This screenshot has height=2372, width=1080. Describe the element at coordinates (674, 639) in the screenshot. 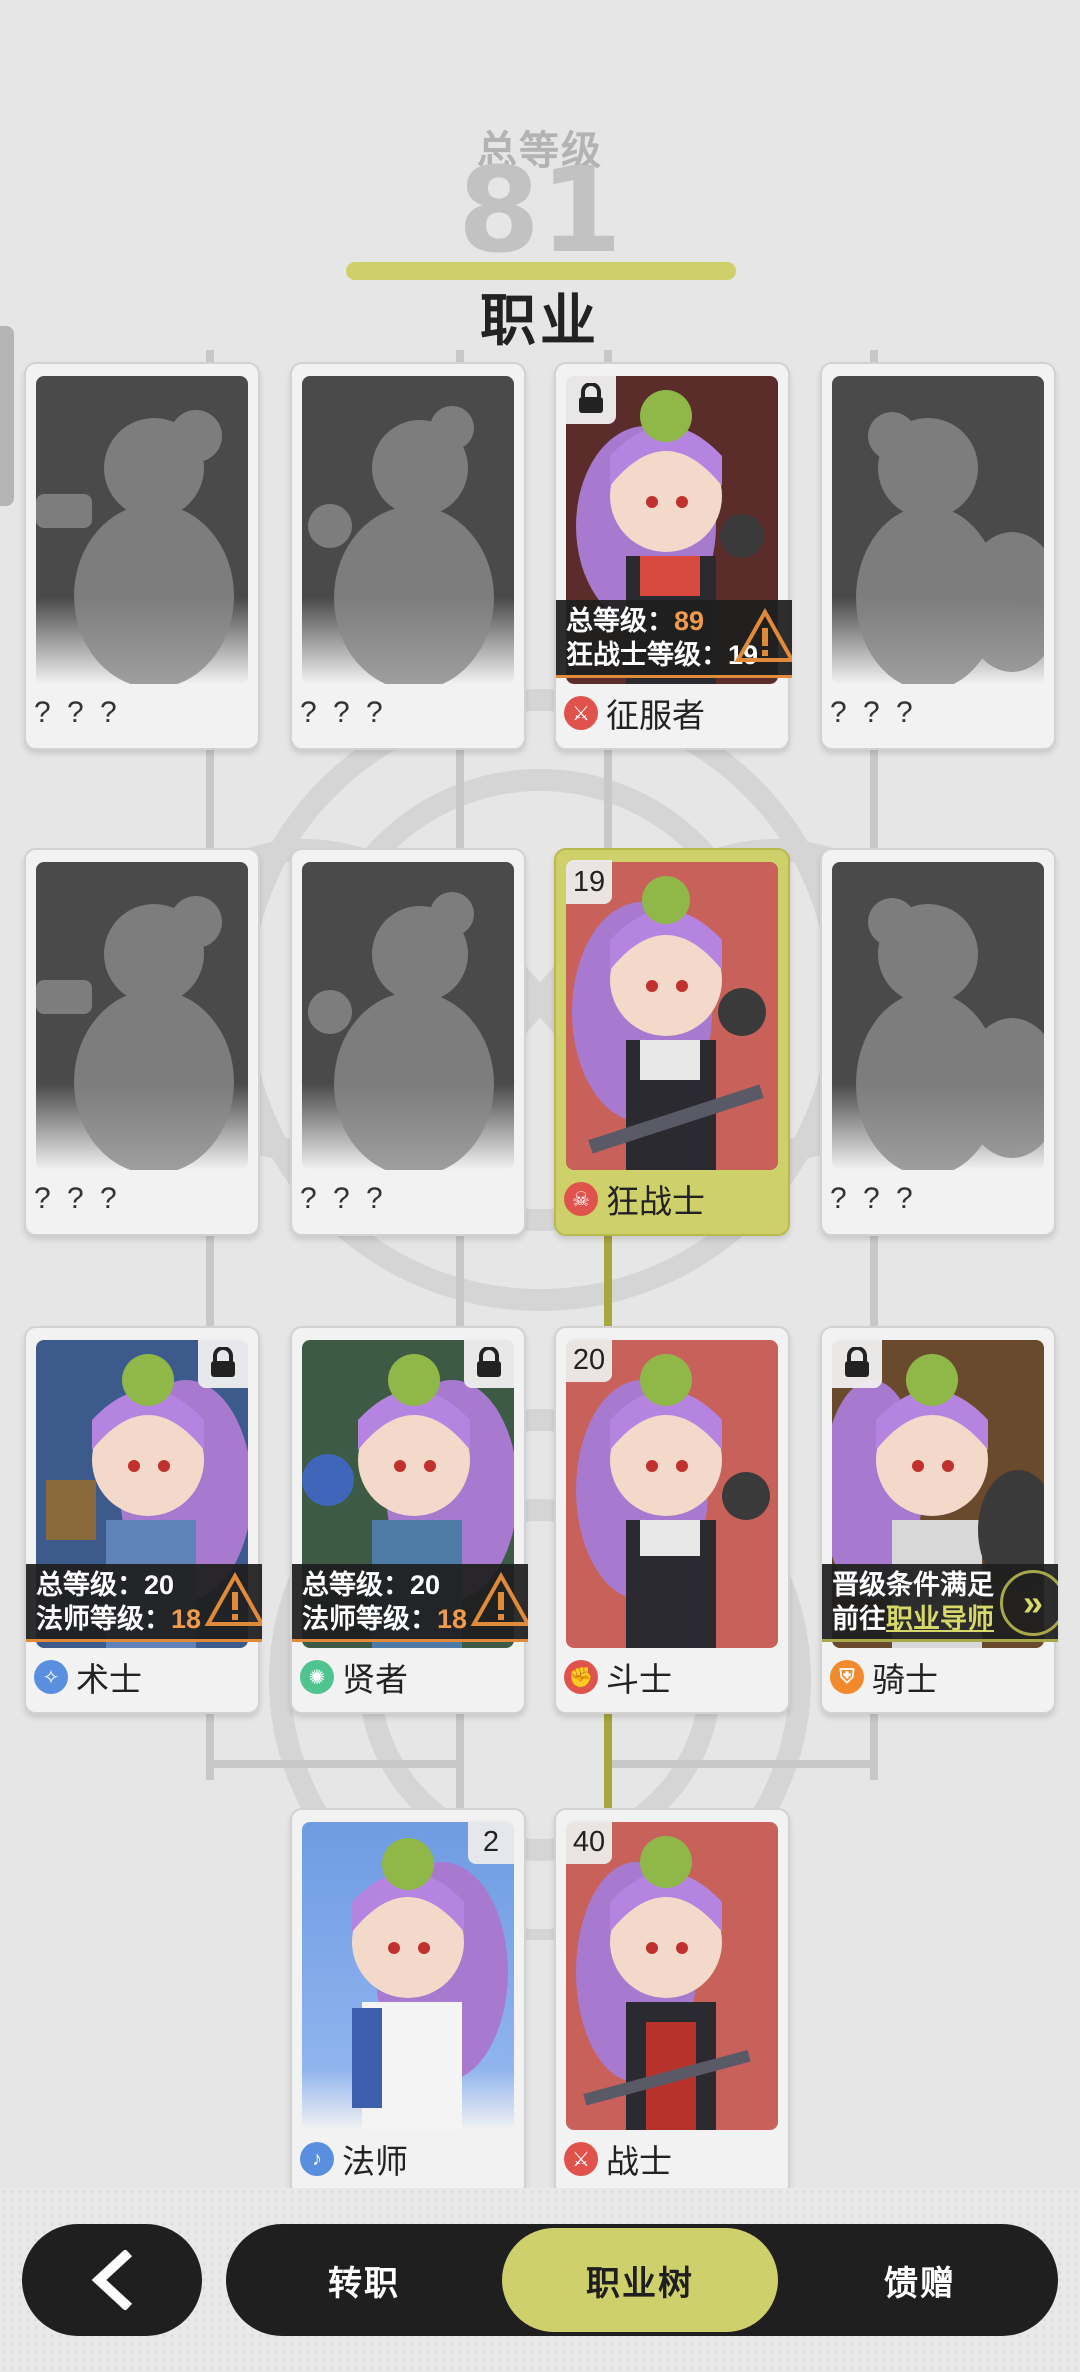

I see `unlock-requirements: 总等级：89 狂战士等级：19` at that location.